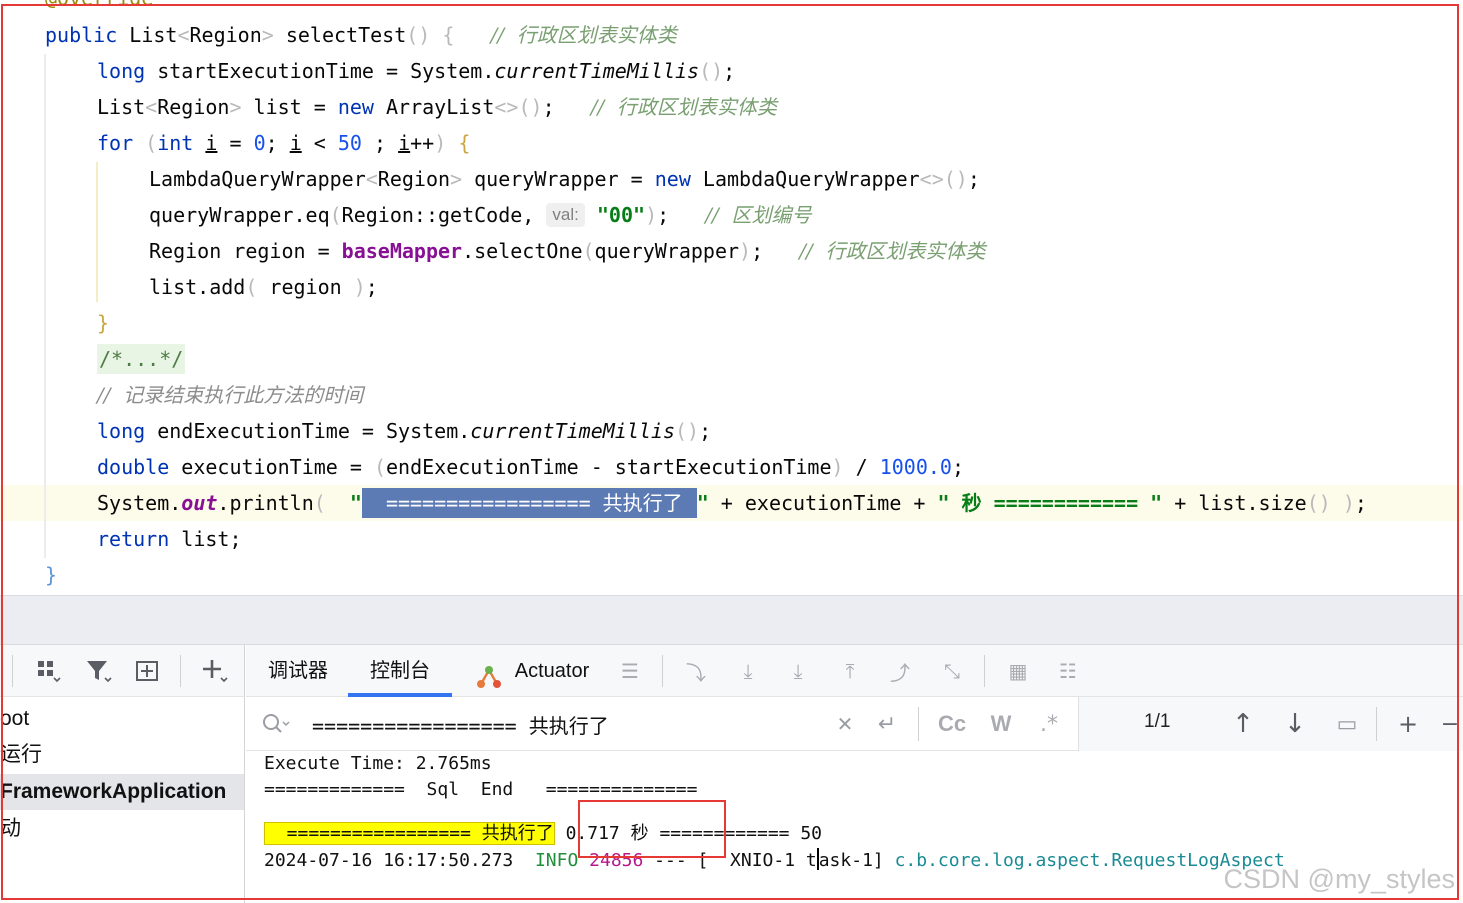  What do you see at coordinates (1068, 671) in the screenshot?
I see `settings-list-icon: ☷` at bounding box center [1068, 671].